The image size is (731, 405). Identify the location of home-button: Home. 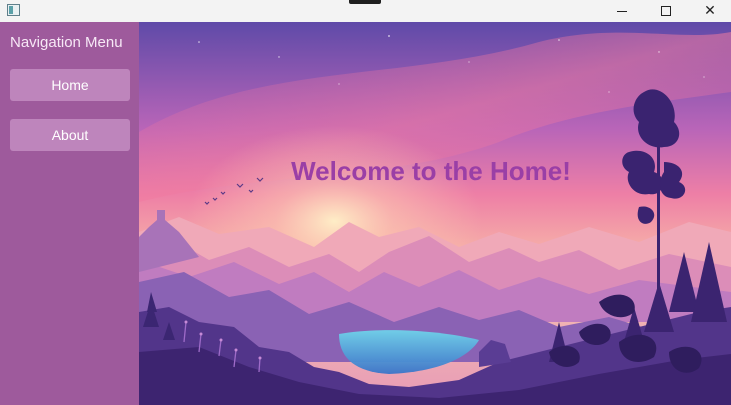
(70, 85).